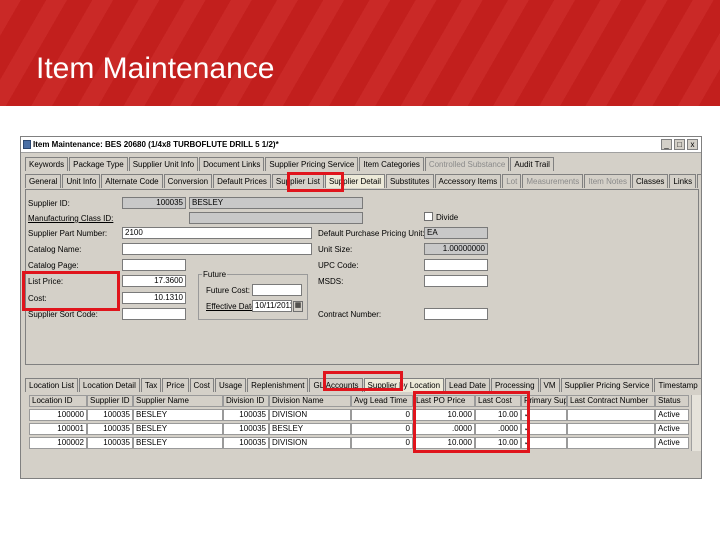  What do you see at coordinates (456, 233) in the screenshot?
I see `default-uom-field: EA` at bounding box center [456, 233].